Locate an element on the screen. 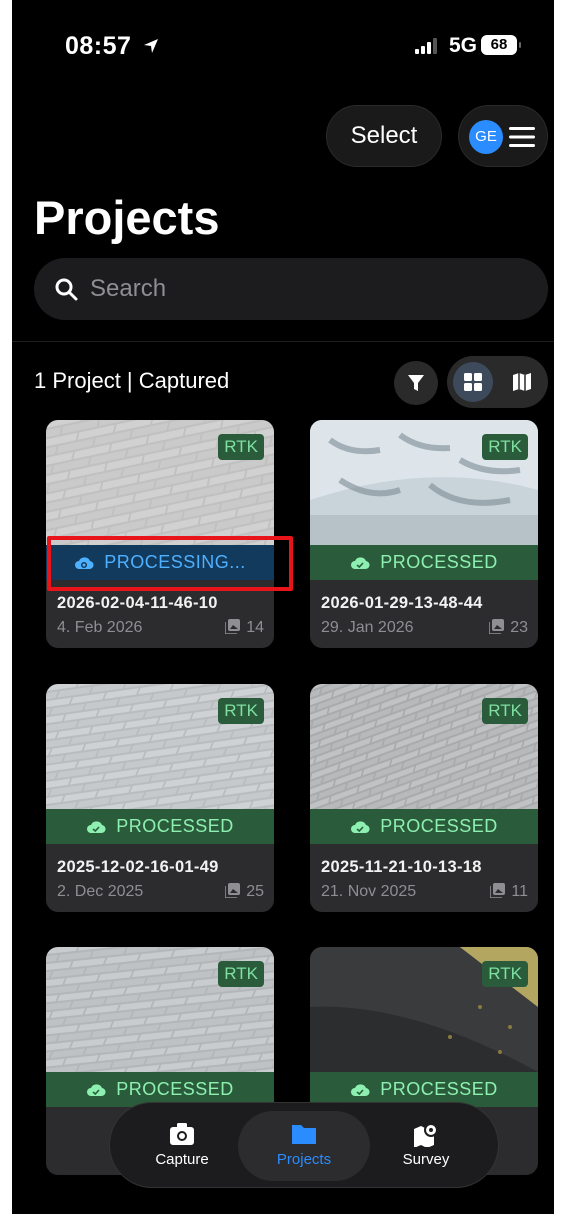  filter-button is located at coordinates (416, 383).